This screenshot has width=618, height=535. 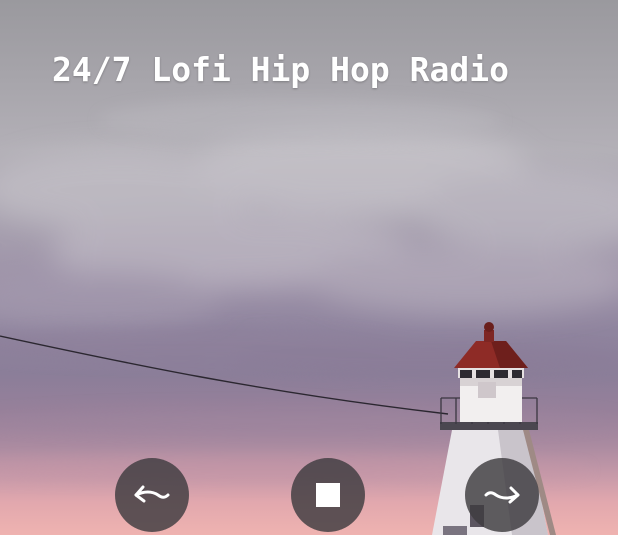 I want to click on curly-arrow-left-icon, so click(x=152, y=494).